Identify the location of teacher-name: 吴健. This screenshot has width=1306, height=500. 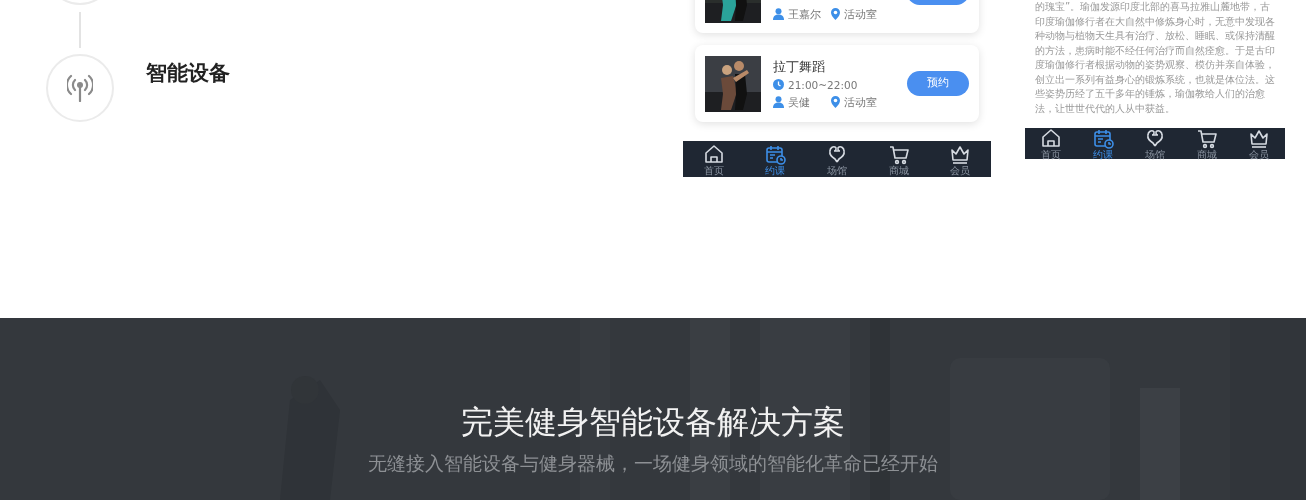
(799, 101).